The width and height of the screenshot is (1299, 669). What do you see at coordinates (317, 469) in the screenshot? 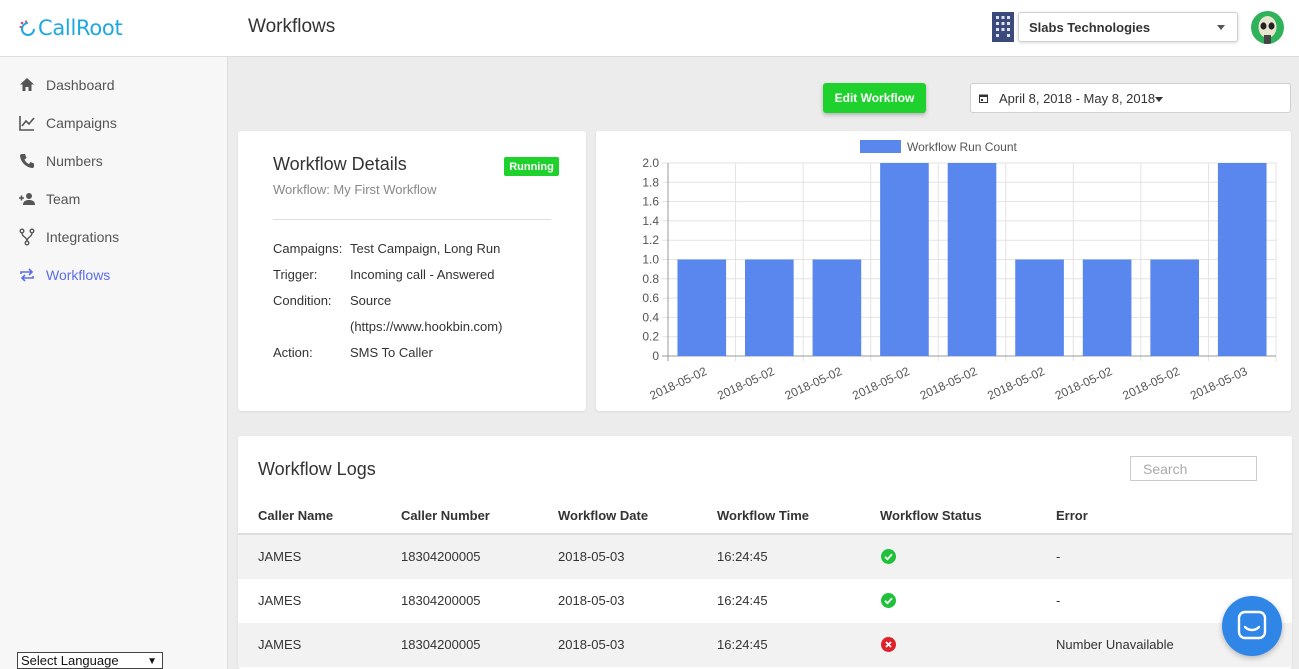
I see `logs-title: Workflow Logs` at bounding box center [317, 469].